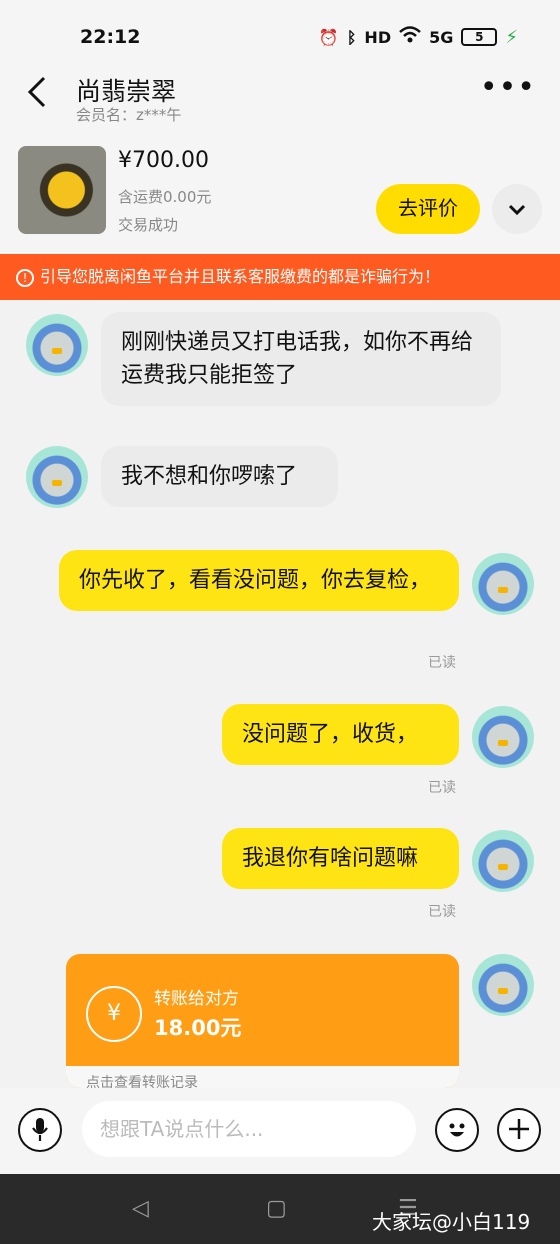  Describe the element at coordinates (479, 37) in the screenshot. I see `battery-icon: 5` at that location.